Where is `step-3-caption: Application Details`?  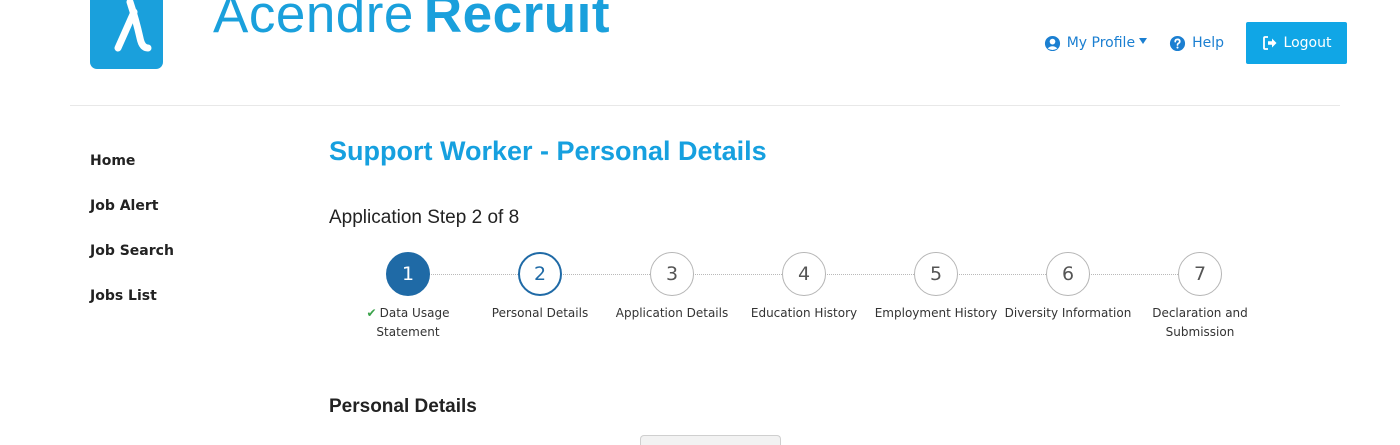
step-3-caption: Application Details is located at coordinates (672, 313).